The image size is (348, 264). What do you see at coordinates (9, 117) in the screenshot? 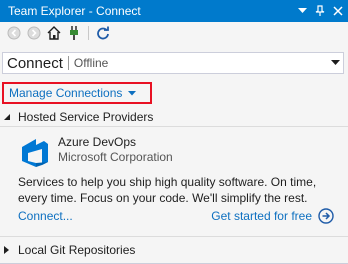
I see `expanded-arrow-icon` at bounding box center [9, 117].